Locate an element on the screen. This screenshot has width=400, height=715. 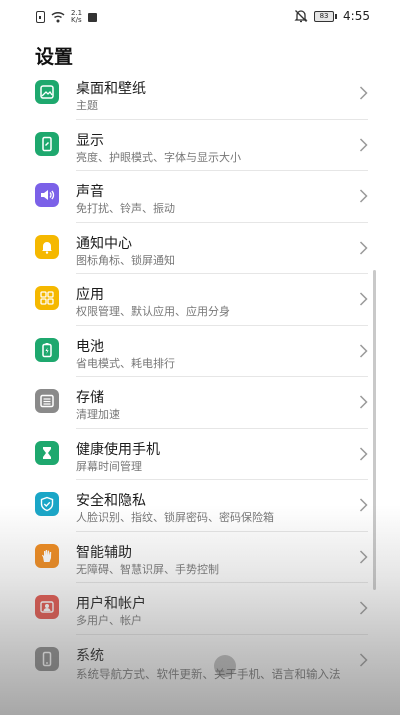
sim-card-icon is located at coordinates (40, 17).